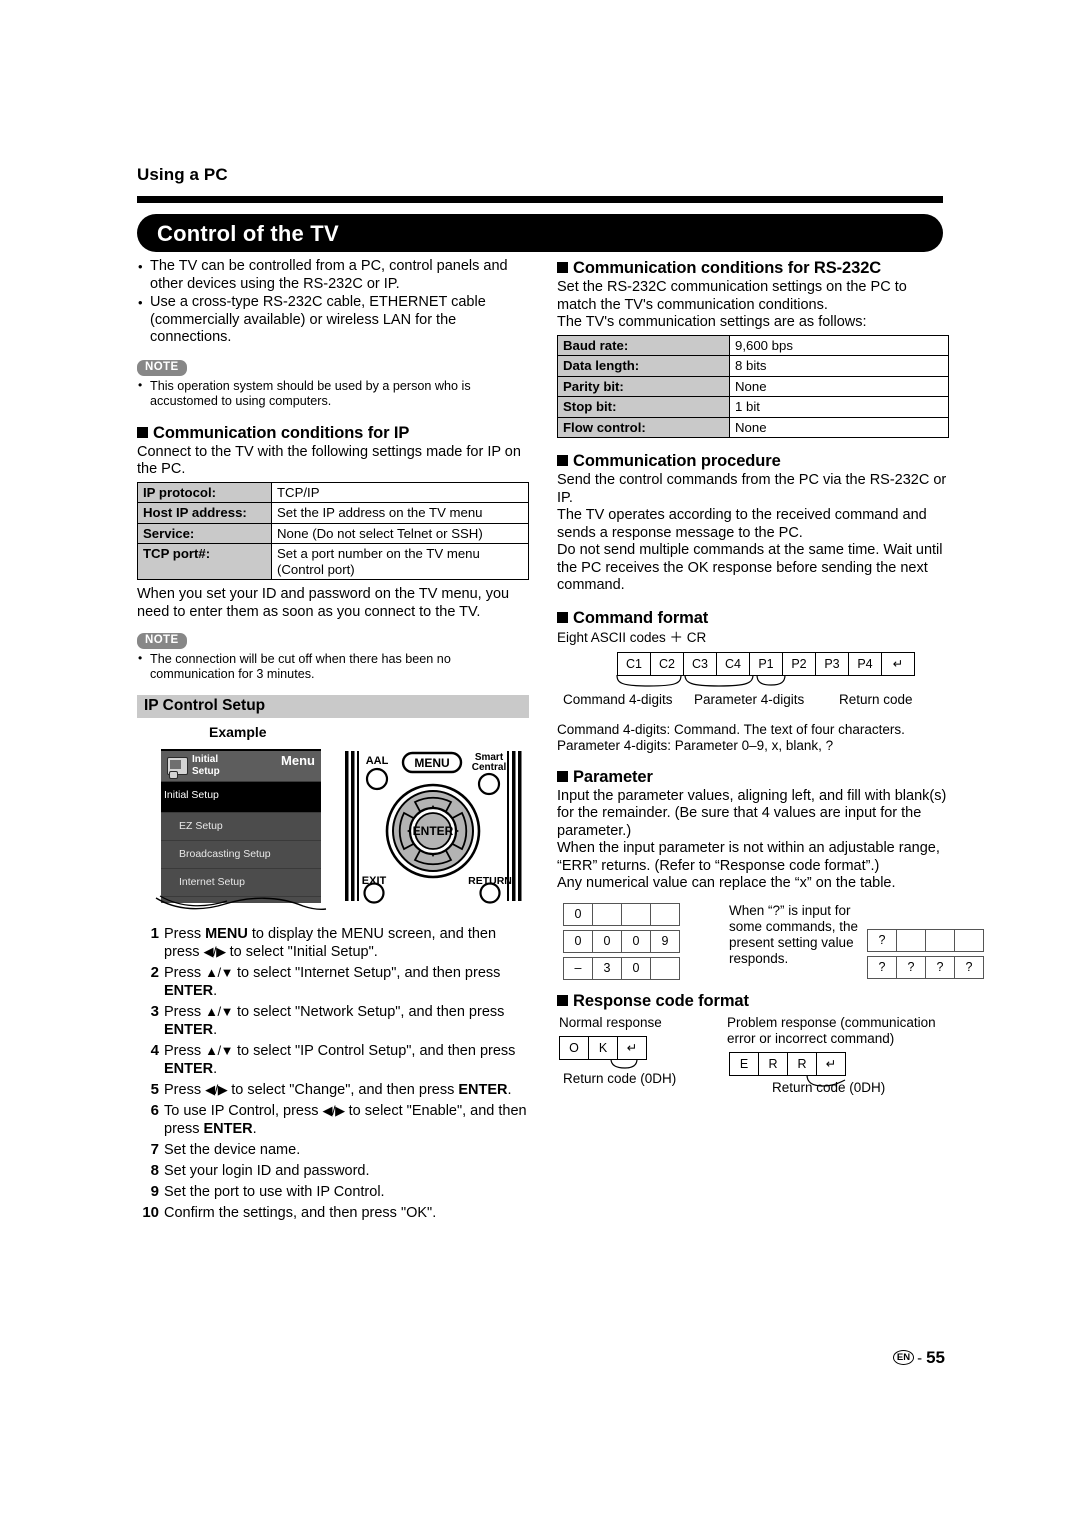 This screenshot has width=1080, height=1527. I want to click on section-heading-ip: Communication conditions for IP, so click(333, 433).